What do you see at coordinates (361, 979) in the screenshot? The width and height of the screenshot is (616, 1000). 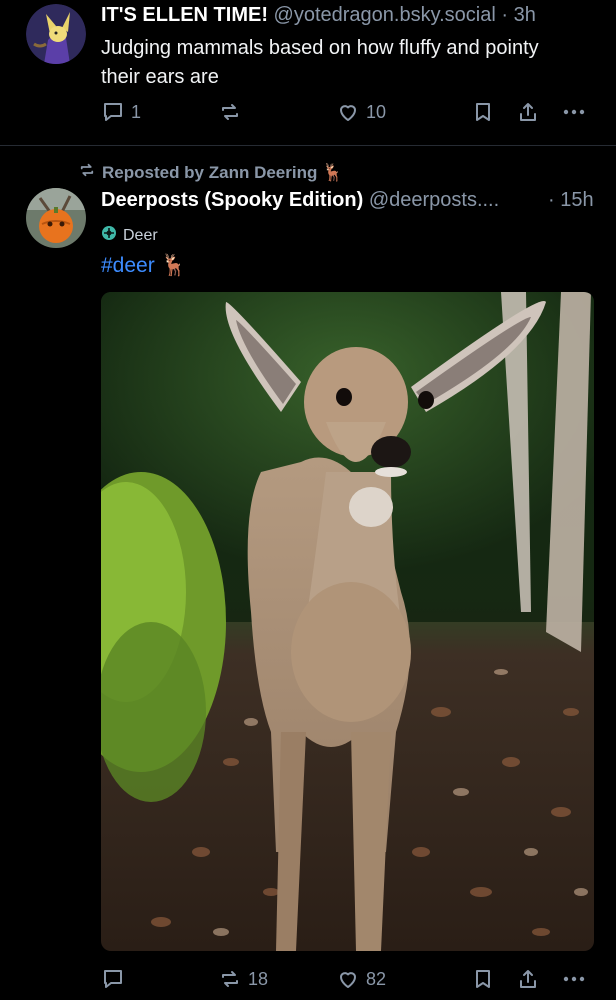 I see `like-button: 82` at bounding box center [361, 979].